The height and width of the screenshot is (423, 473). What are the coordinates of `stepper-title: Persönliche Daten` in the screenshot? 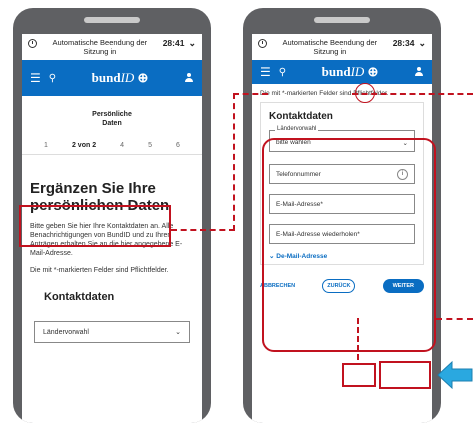 It's located at (112, 119).